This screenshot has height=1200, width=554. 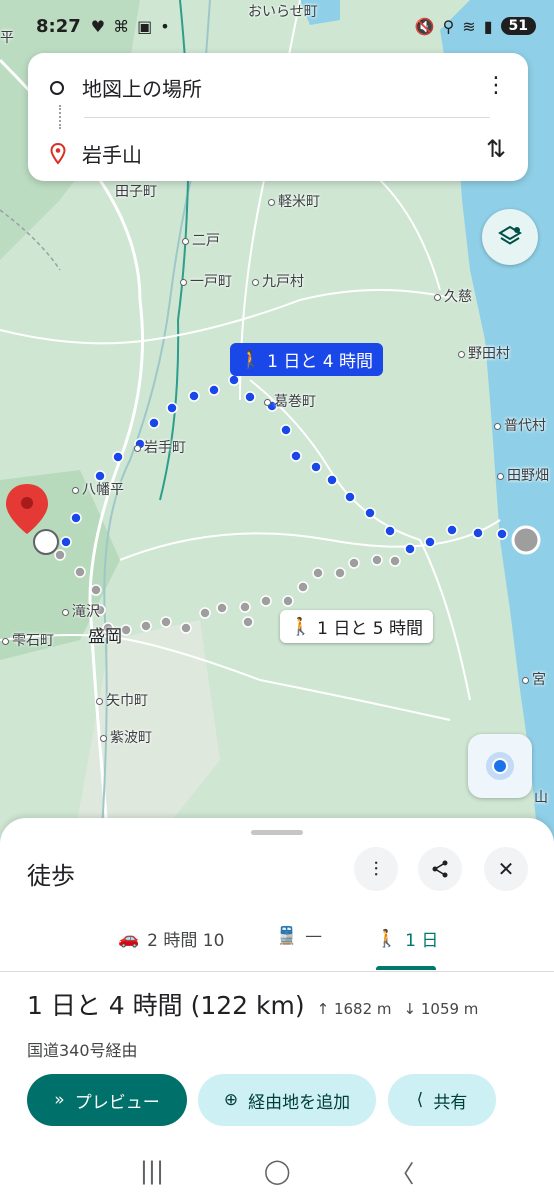 I want to click on my-location-icon, so click(x=500, y=766).